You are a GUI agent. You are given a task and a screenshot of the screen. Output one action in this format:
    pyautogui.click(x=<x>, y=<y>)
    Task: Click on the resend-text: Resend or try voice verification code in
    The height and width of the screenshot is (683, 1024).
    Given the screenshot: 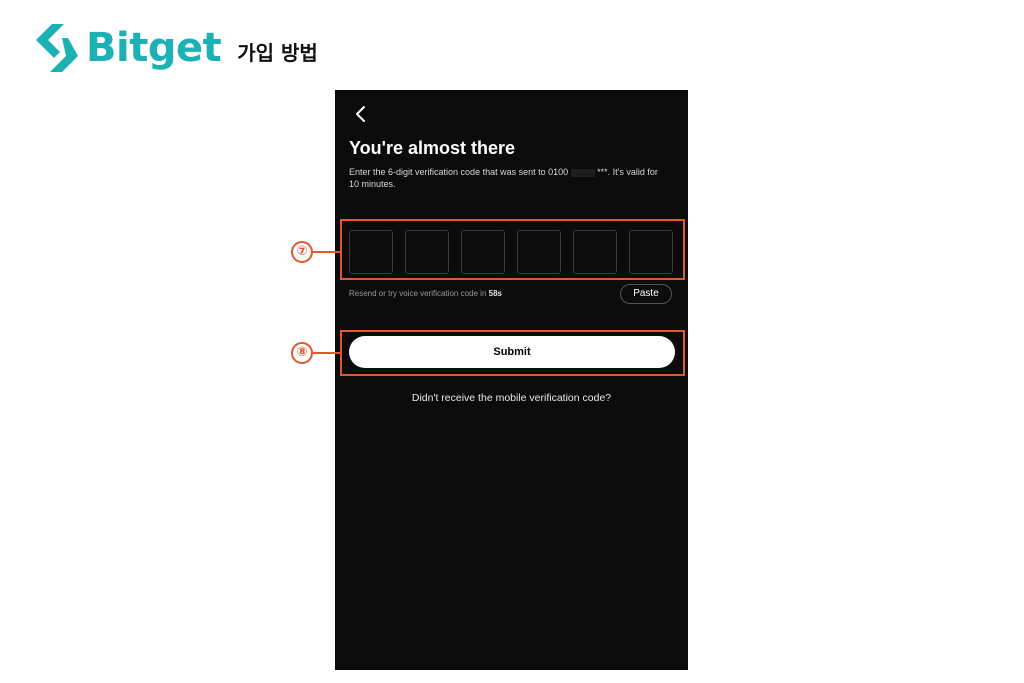 What is the action you would take?
    pyautogui.click(x=418, y=293)
    